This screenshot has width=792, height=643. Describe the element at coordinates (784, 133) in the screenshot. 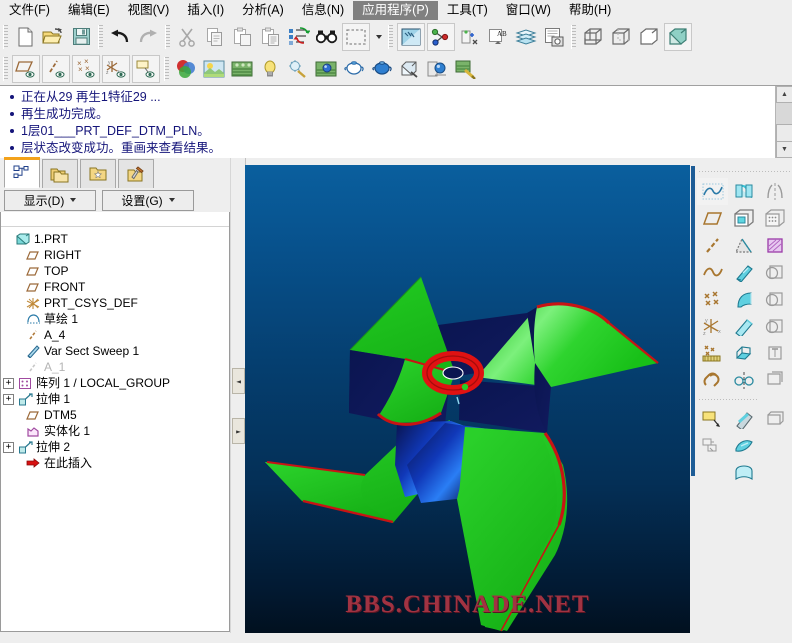

I see `scrollbar-thumb` at that location.